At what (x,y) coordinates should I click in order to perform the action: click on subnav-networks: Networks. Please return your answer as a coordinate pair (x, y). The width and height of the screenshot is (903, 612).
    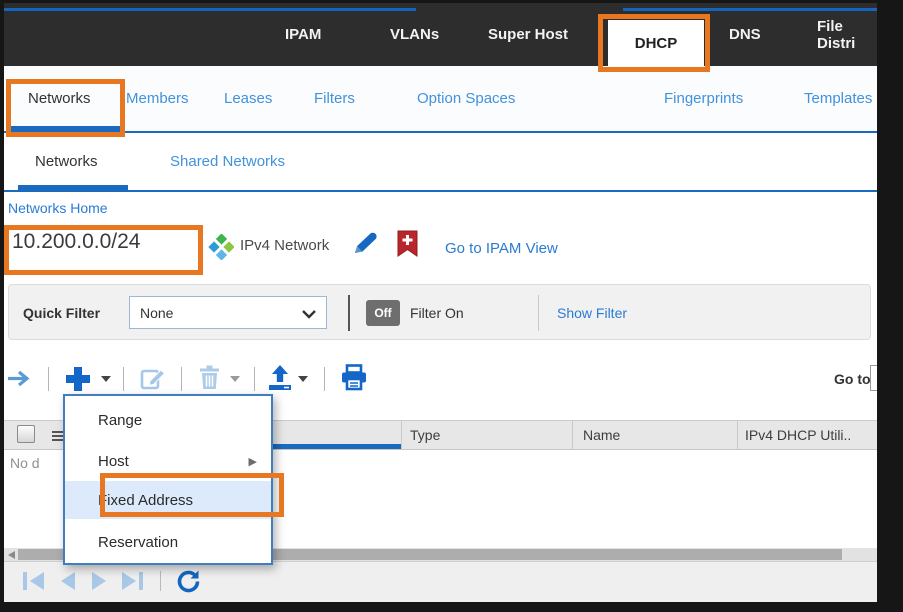
    Looking at the image, I should click on (59, 98).